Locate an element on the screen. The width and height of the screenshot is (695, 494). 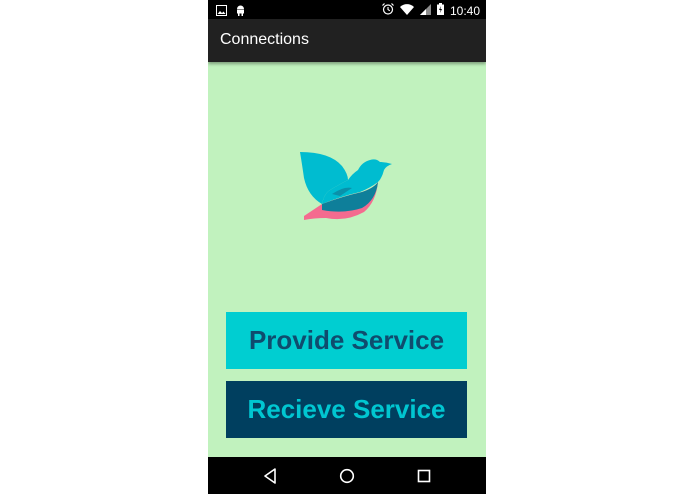
navigation-bar is located at coordinates (347, 475).